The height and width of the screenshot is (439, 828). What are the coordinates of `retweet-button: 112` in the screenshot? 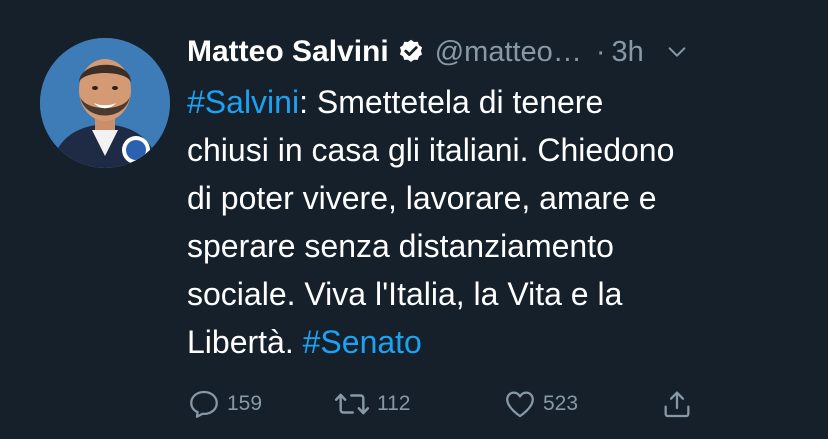 It's located at (371, 404).